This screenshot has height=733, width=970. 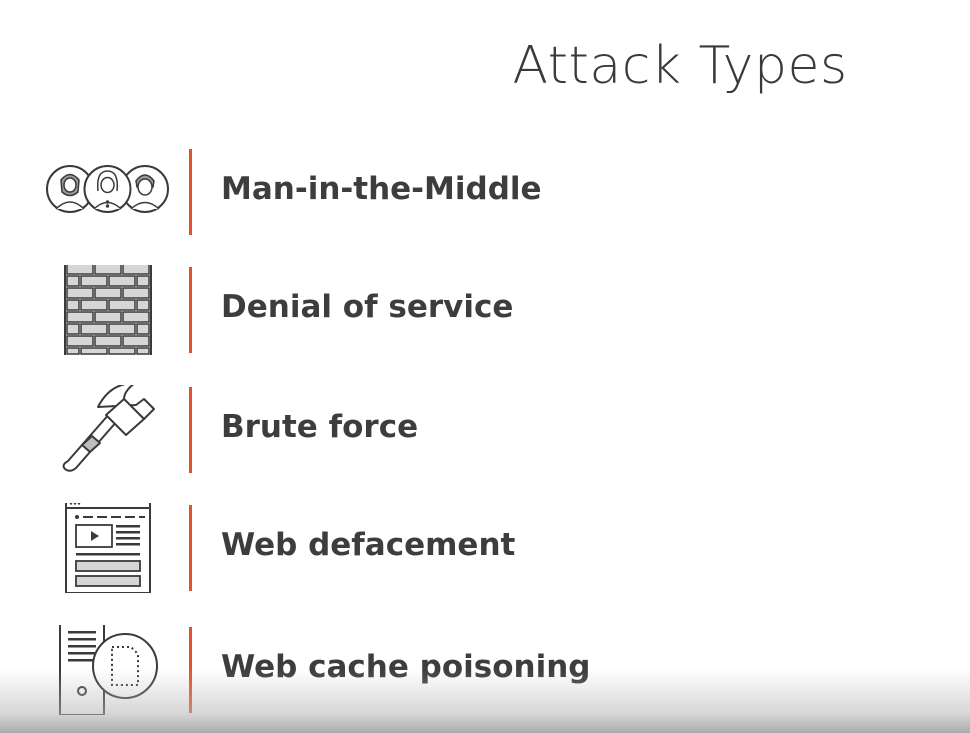 I want to click on attack-type-label: Brute force, so click(x=320, y=427).